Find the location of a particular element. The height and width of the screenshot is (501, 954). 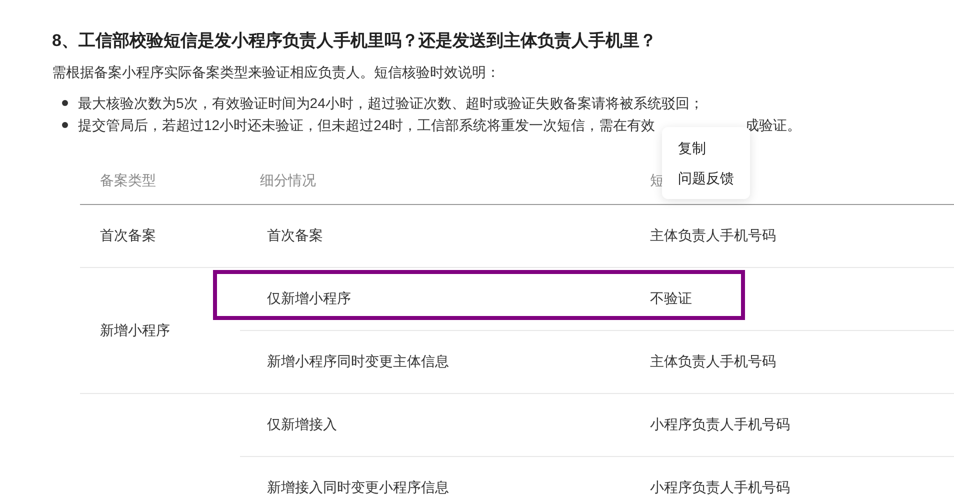

bullet-text: 最大核验次数为5次，有效验证时间为24小时，超过验证次数、超时或验证失败备案请将被系统驳回； is located at coordinates (391, 103).